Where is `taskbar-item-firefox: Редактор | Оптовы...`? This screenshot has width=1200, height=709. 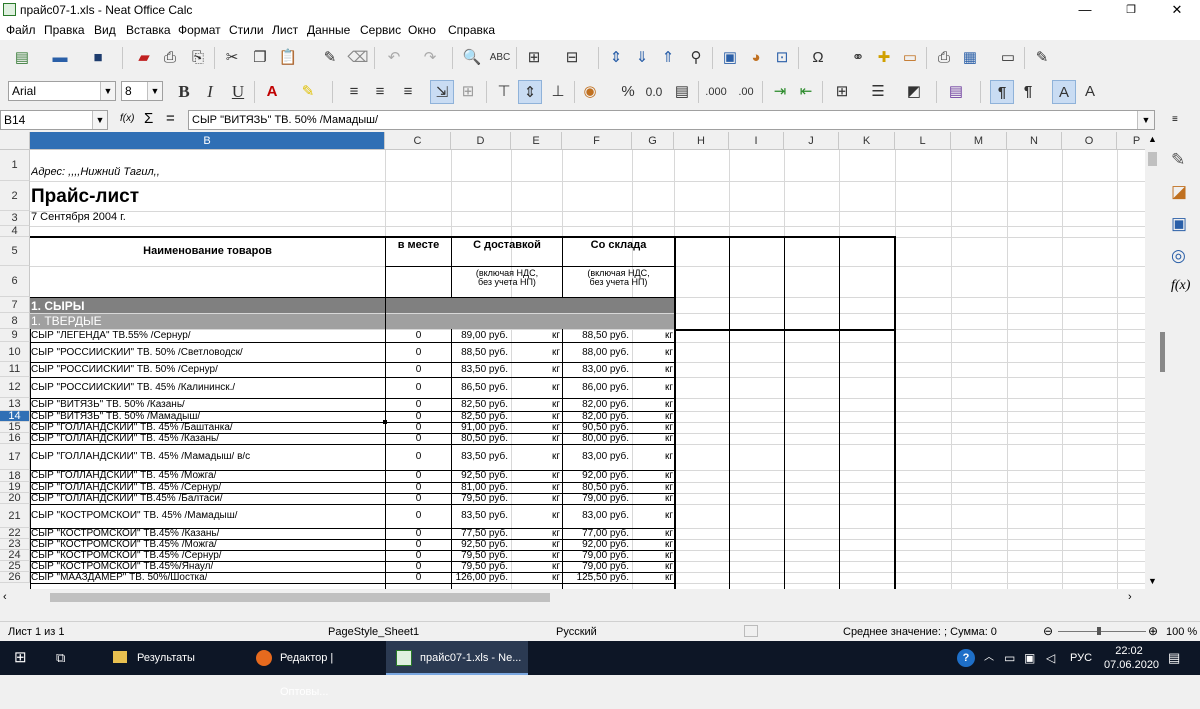
taskbar-item-firefox: Редактор | Оптовы... is located at coordinates (315, 669).